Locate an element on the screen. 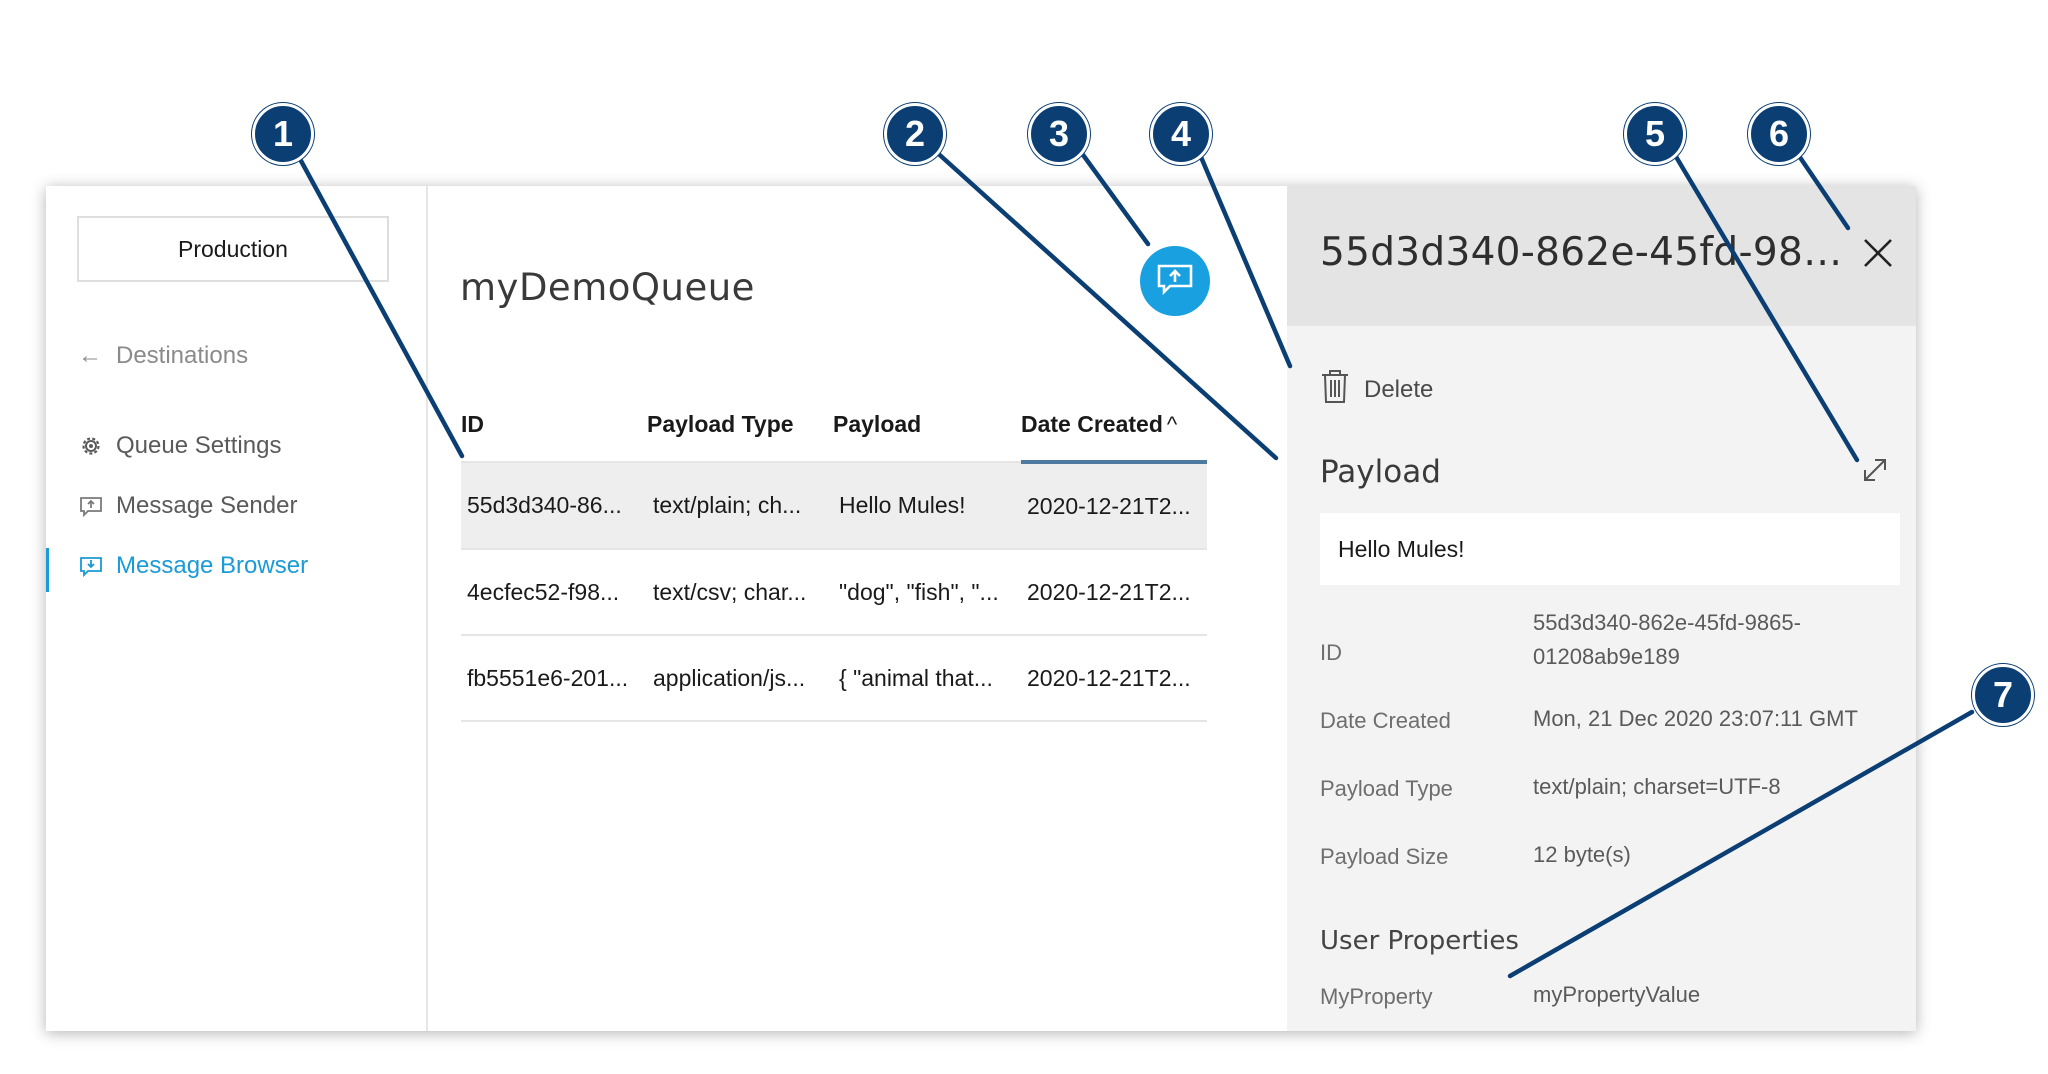 The width and height of the screenshot is (2048, 1074). payload-value: Hello Mules! is located at coordinates (1401, 548).